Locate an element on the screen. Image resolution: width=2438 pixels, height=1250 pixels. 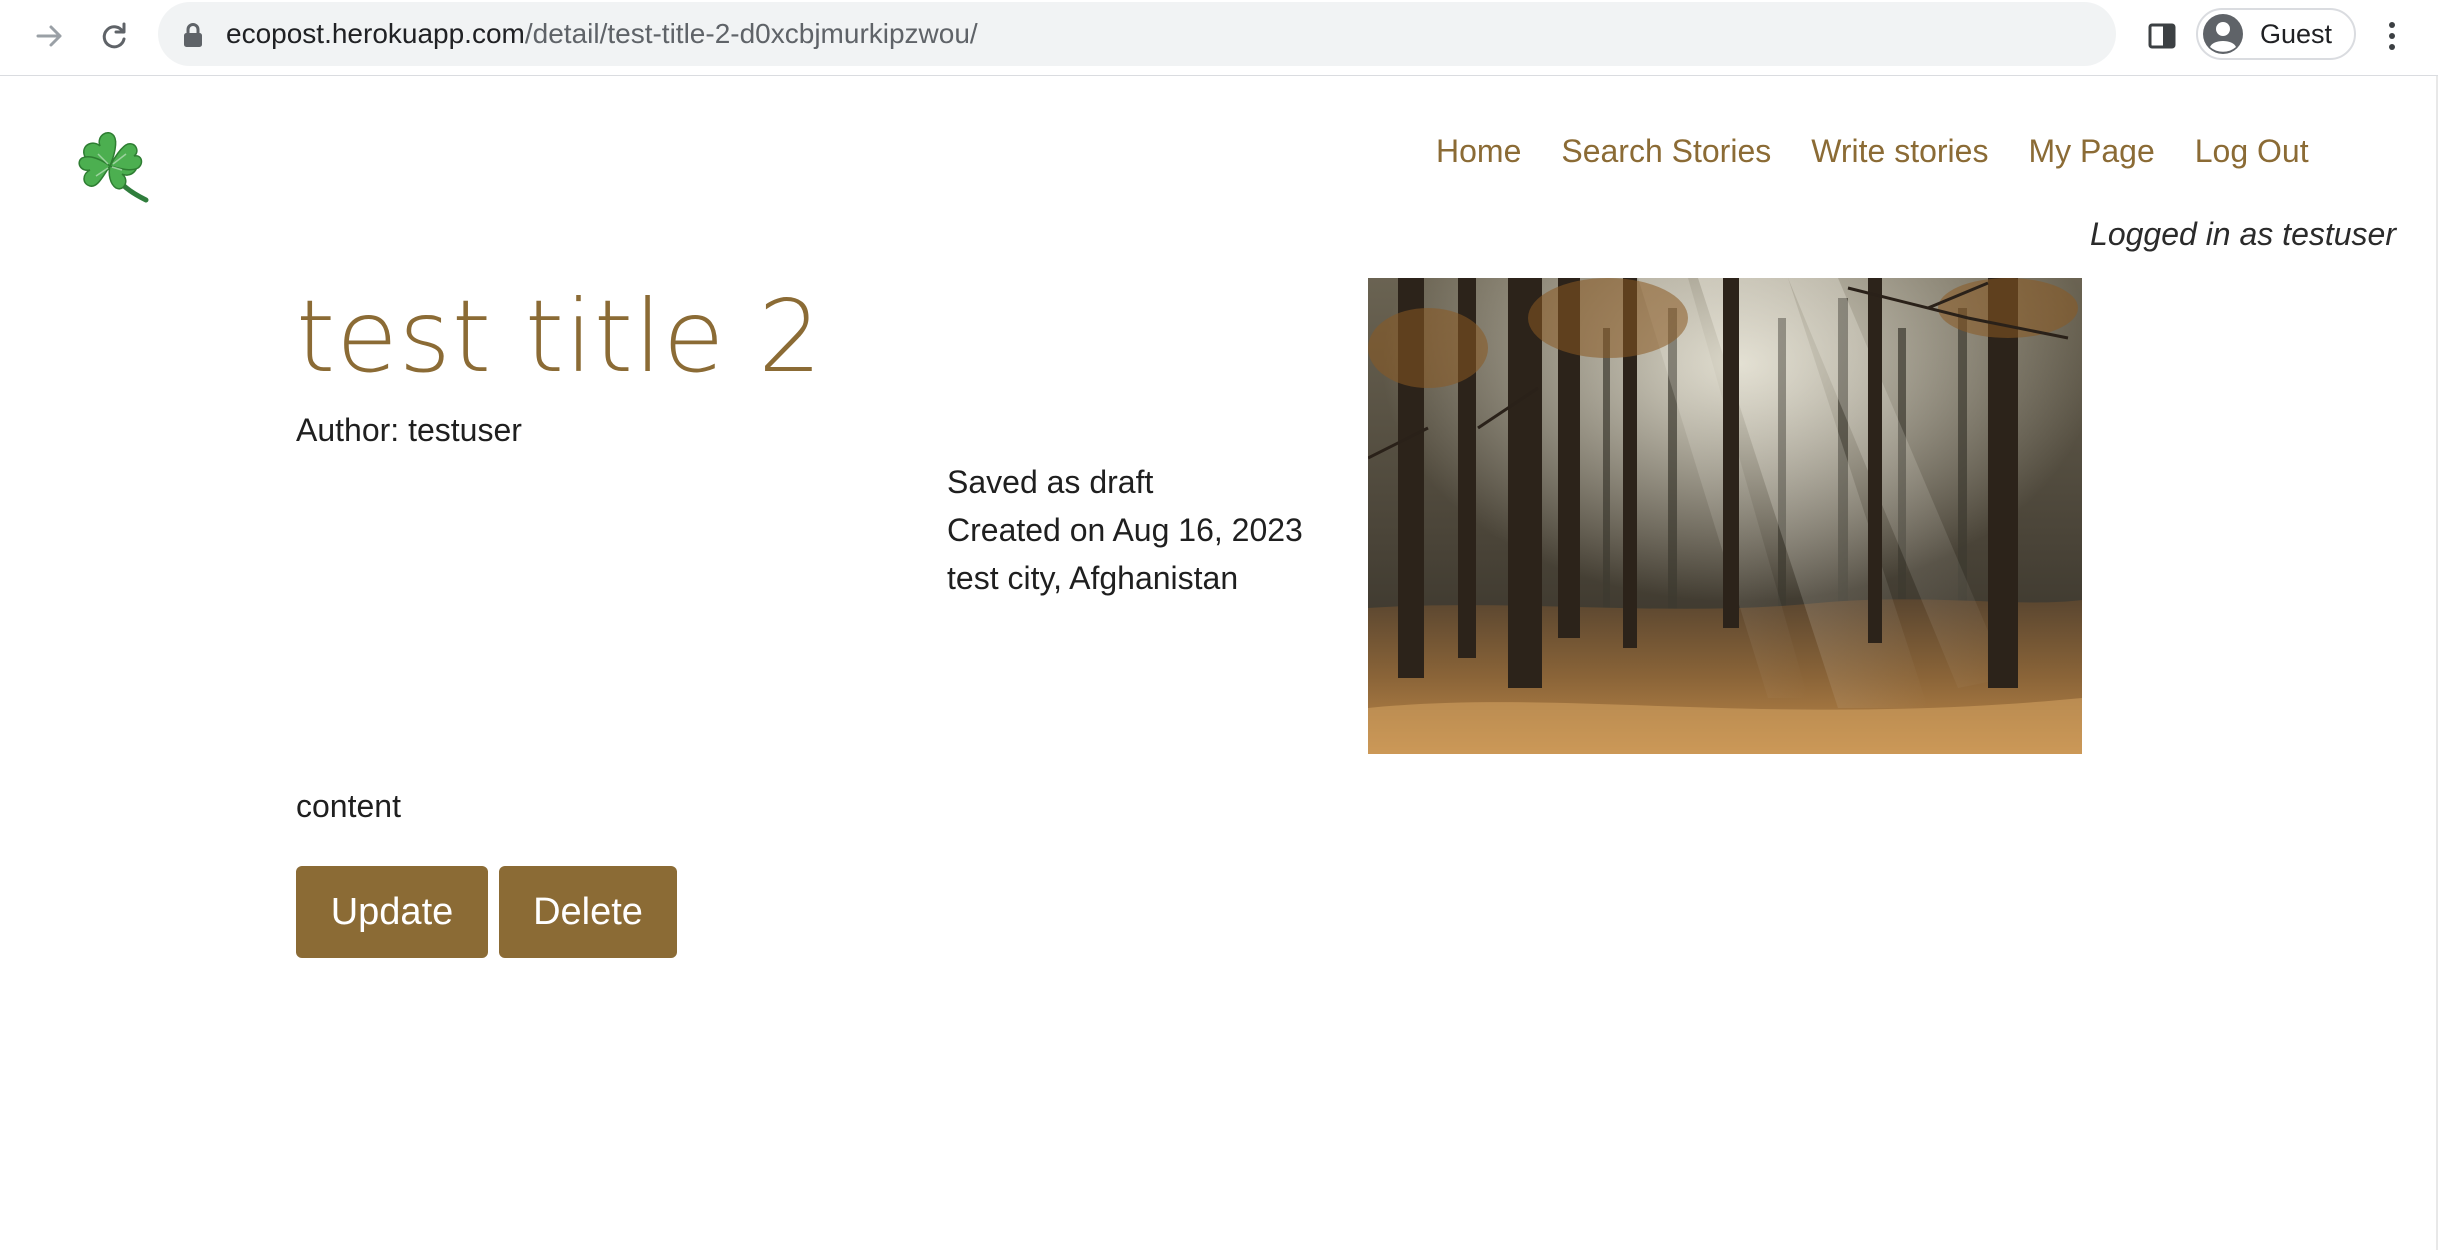
arrow-forward-icon is located at coordinates (49, 36).